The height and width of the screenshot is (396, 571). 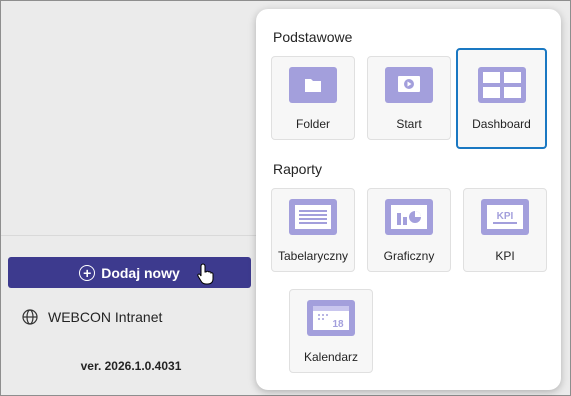 I want to click on tile-label: KPI, so click(x=505, y=256).